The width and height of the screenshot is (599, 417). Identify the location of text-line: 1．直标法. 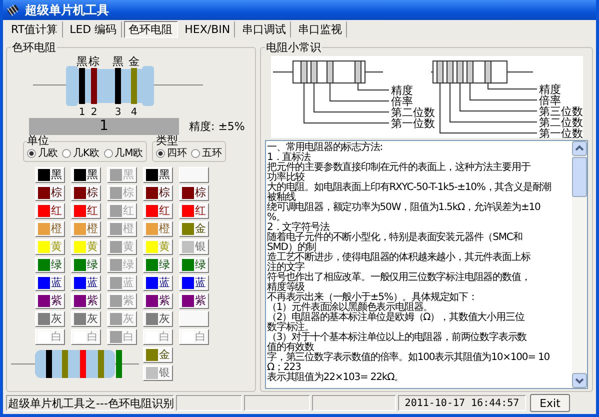
(289, 158).